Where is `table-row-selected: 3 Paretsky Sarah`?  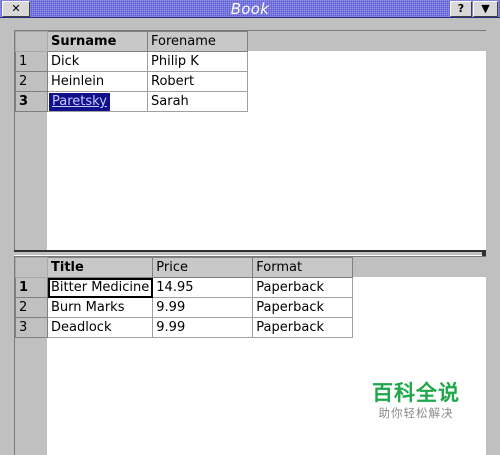
table-row-selected: 3 Paretsky Sarah is located at coordinates (131, 101).